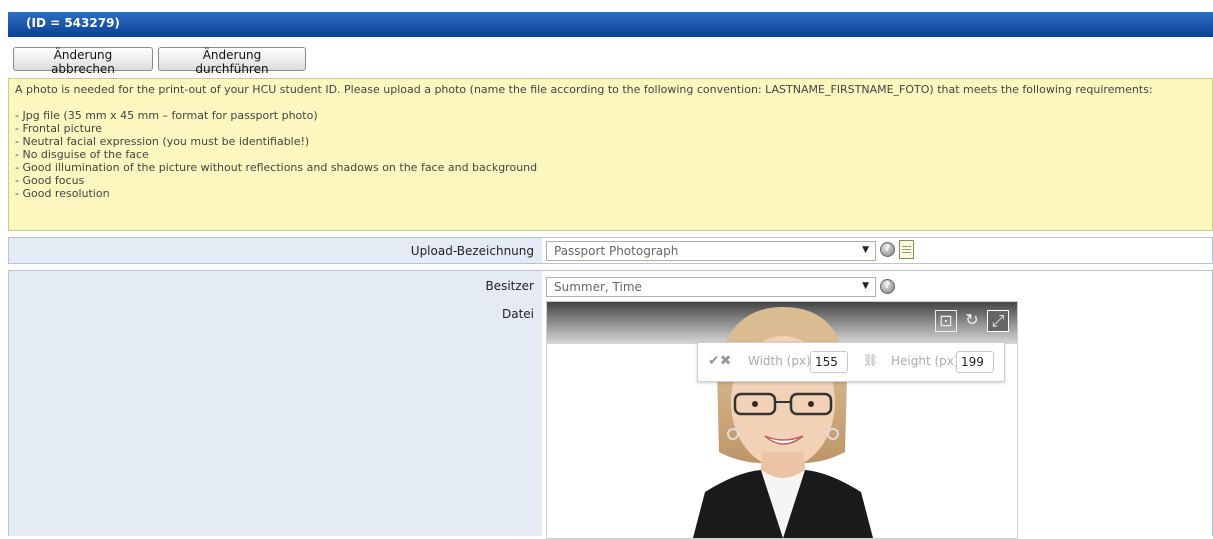  What do you see at coordinates (59, 128) in the screenshot?
I see `requirement-item: - Frontal picture` at bounding box center [59, 128].